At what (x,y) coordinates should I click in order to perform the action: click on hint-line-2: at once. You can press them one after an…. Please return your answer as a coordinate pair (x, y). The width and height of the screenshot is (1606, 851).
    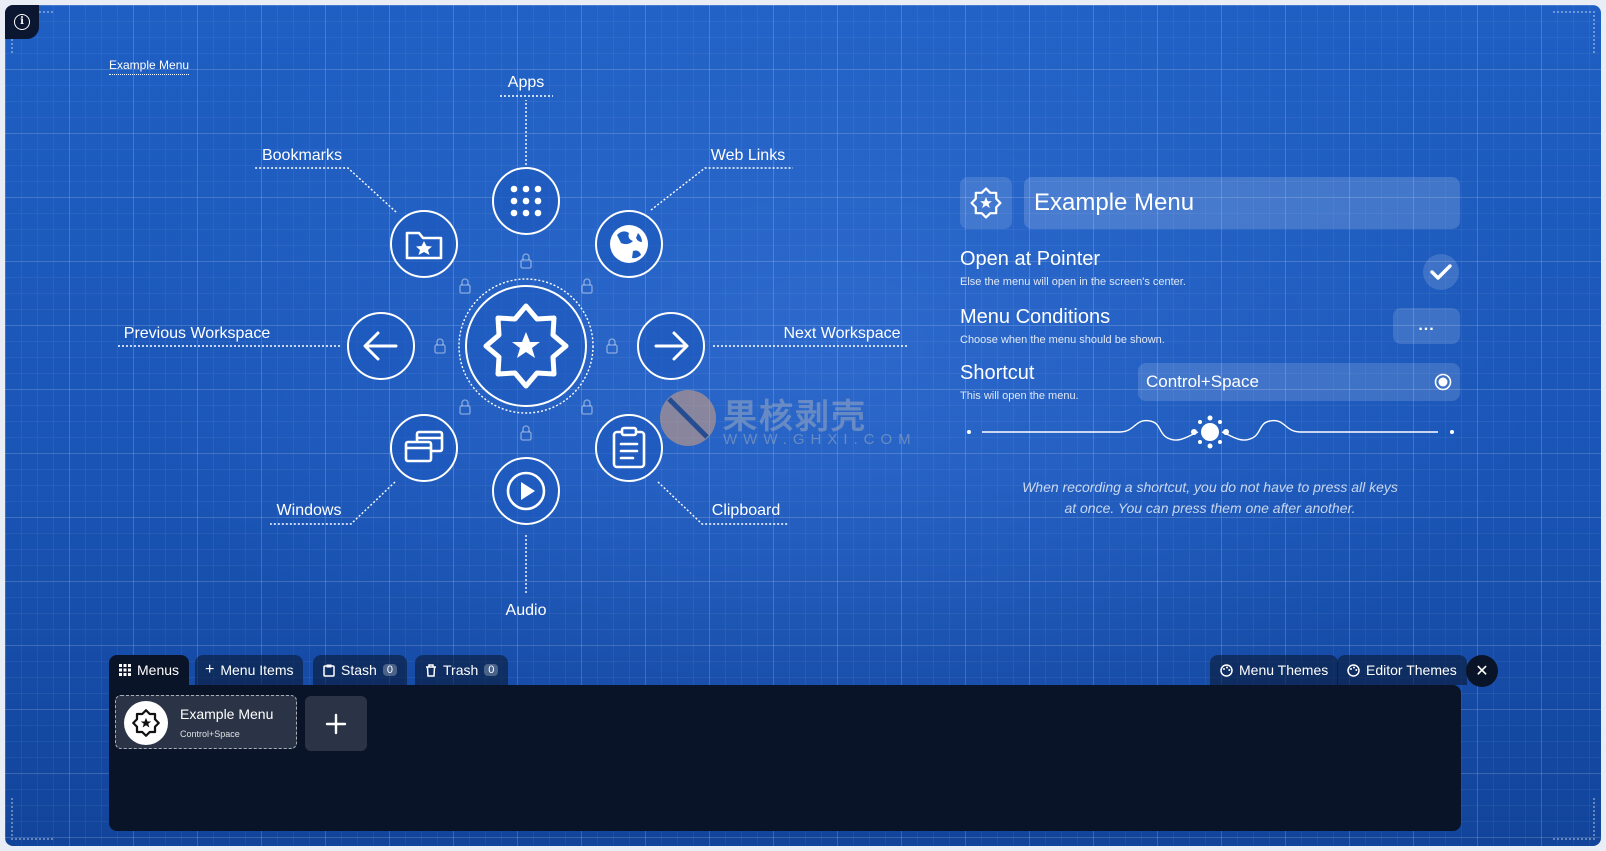
    Looking at the image, I should click on (1210, 508).